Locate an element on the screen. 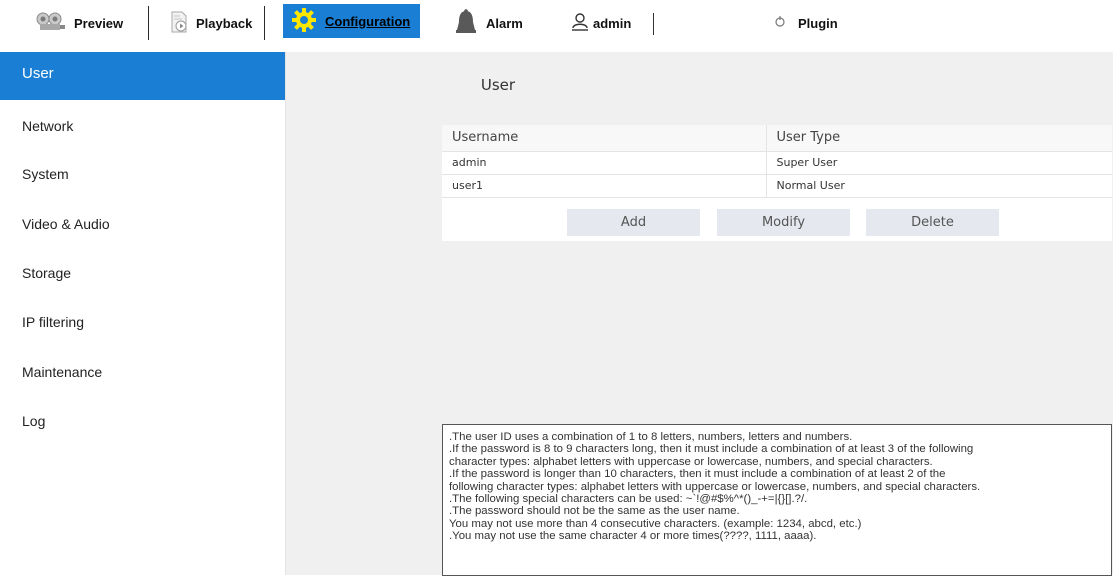 The height and width of the screenshot is (576, 1113). user-type-cell: Normal User is located at coordinates (939, 186).